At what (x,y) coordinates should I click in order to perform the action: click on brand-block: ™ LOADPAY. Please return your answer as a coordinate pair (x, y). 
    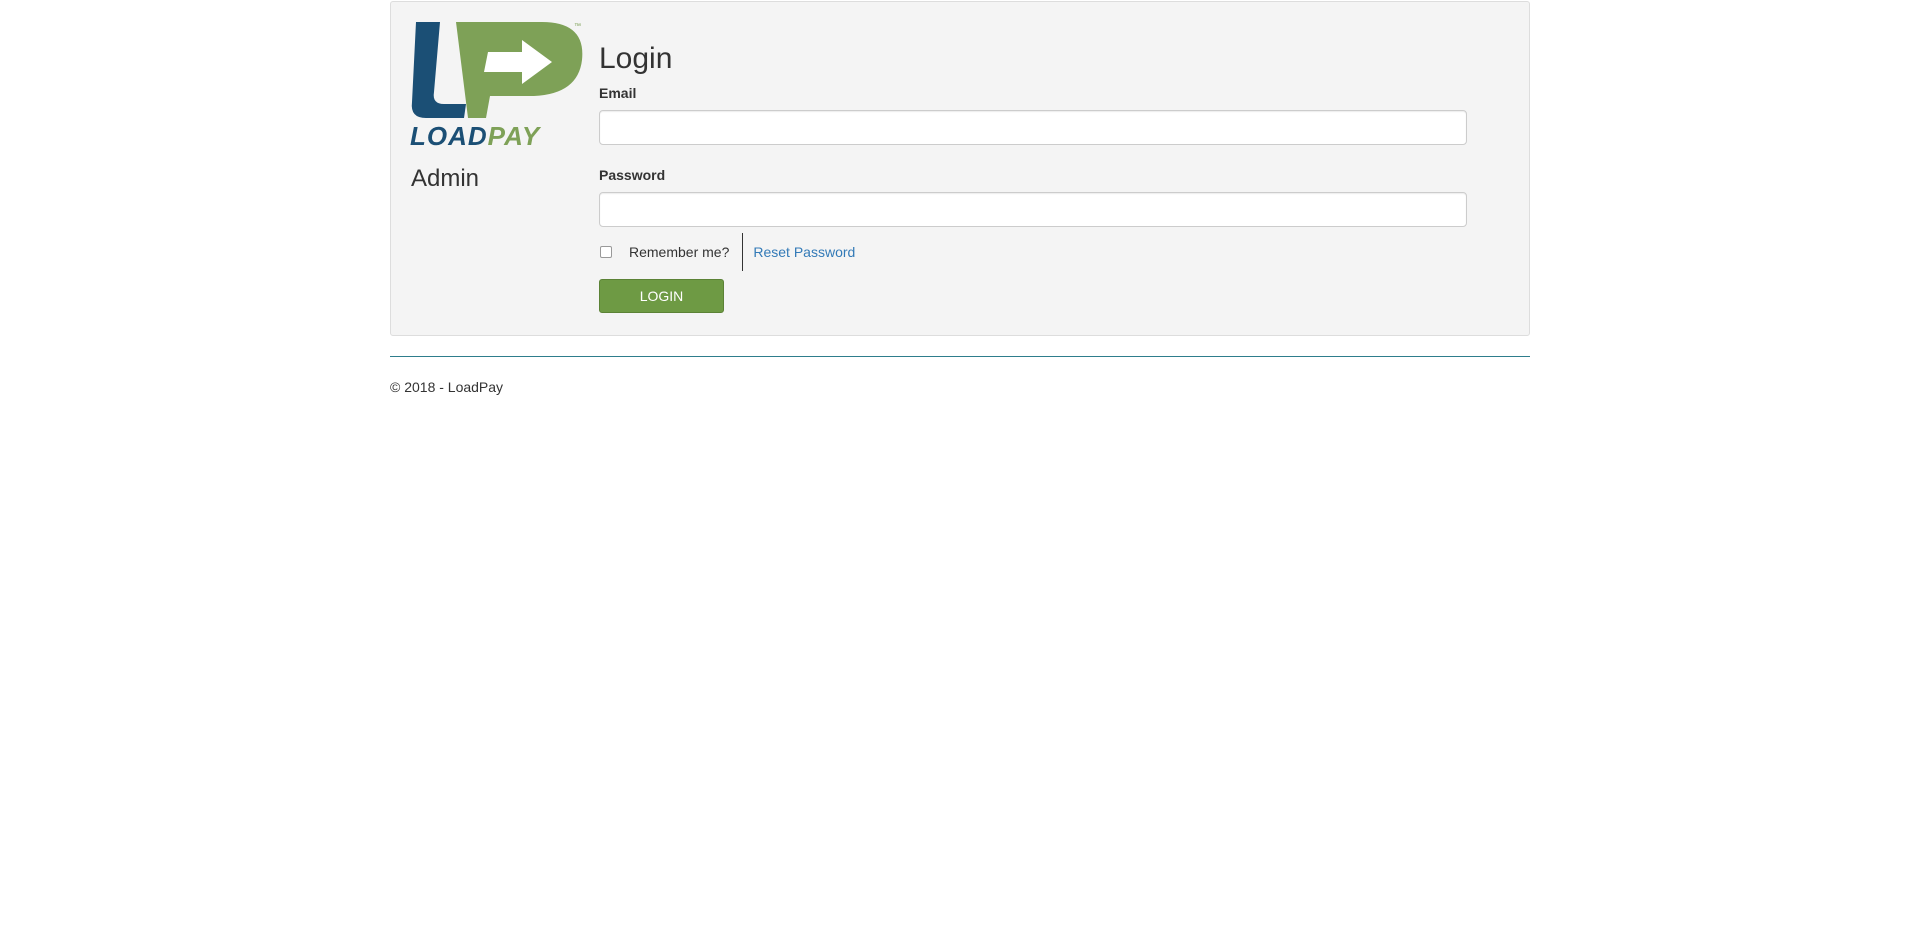
    Looking at the image, I should click on (498, 84).